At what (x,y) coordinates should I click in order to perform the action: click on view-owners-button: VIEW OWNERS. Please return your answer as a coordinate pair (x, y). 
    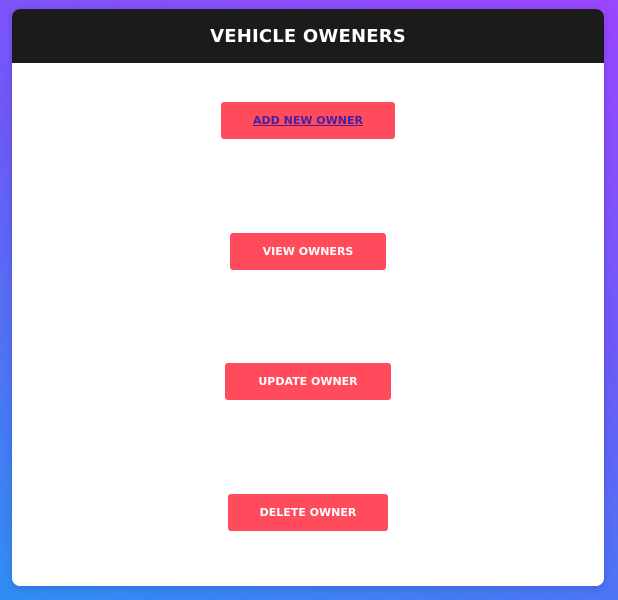
    Looking at the image, I should click on (308, 251).